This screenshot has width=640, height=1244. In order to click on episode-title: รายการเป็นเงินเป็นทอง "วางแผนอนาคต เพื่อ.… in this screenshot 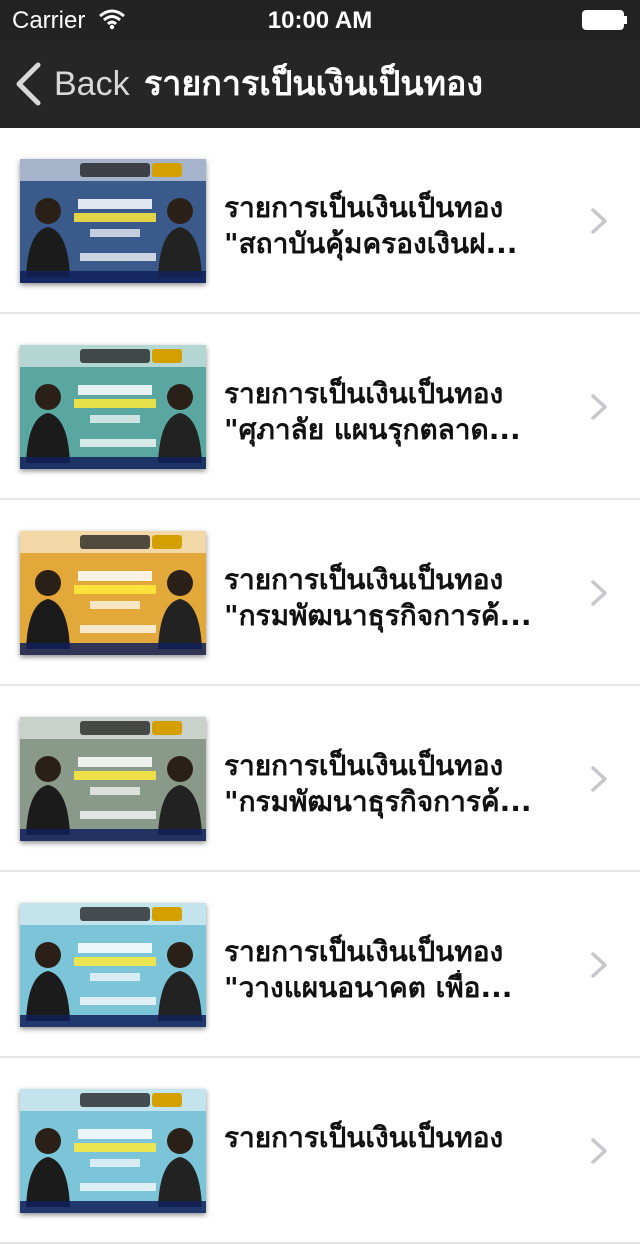, I will do `click(389, 970)`.